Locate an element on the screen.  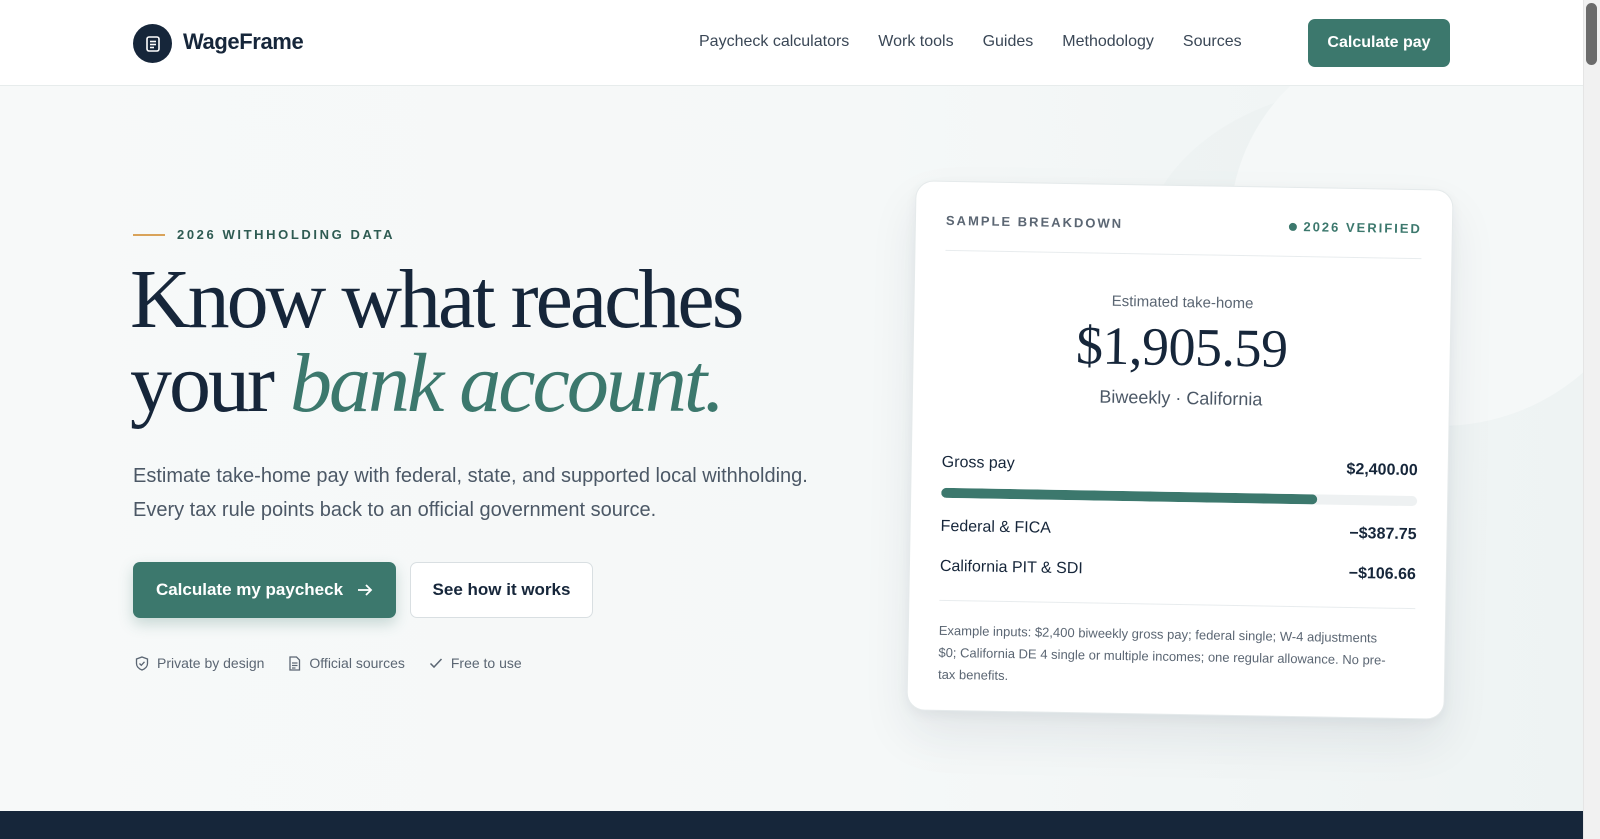
card-label: SAMPLE BREAKDOWN is located at coordinates (1034, 221).